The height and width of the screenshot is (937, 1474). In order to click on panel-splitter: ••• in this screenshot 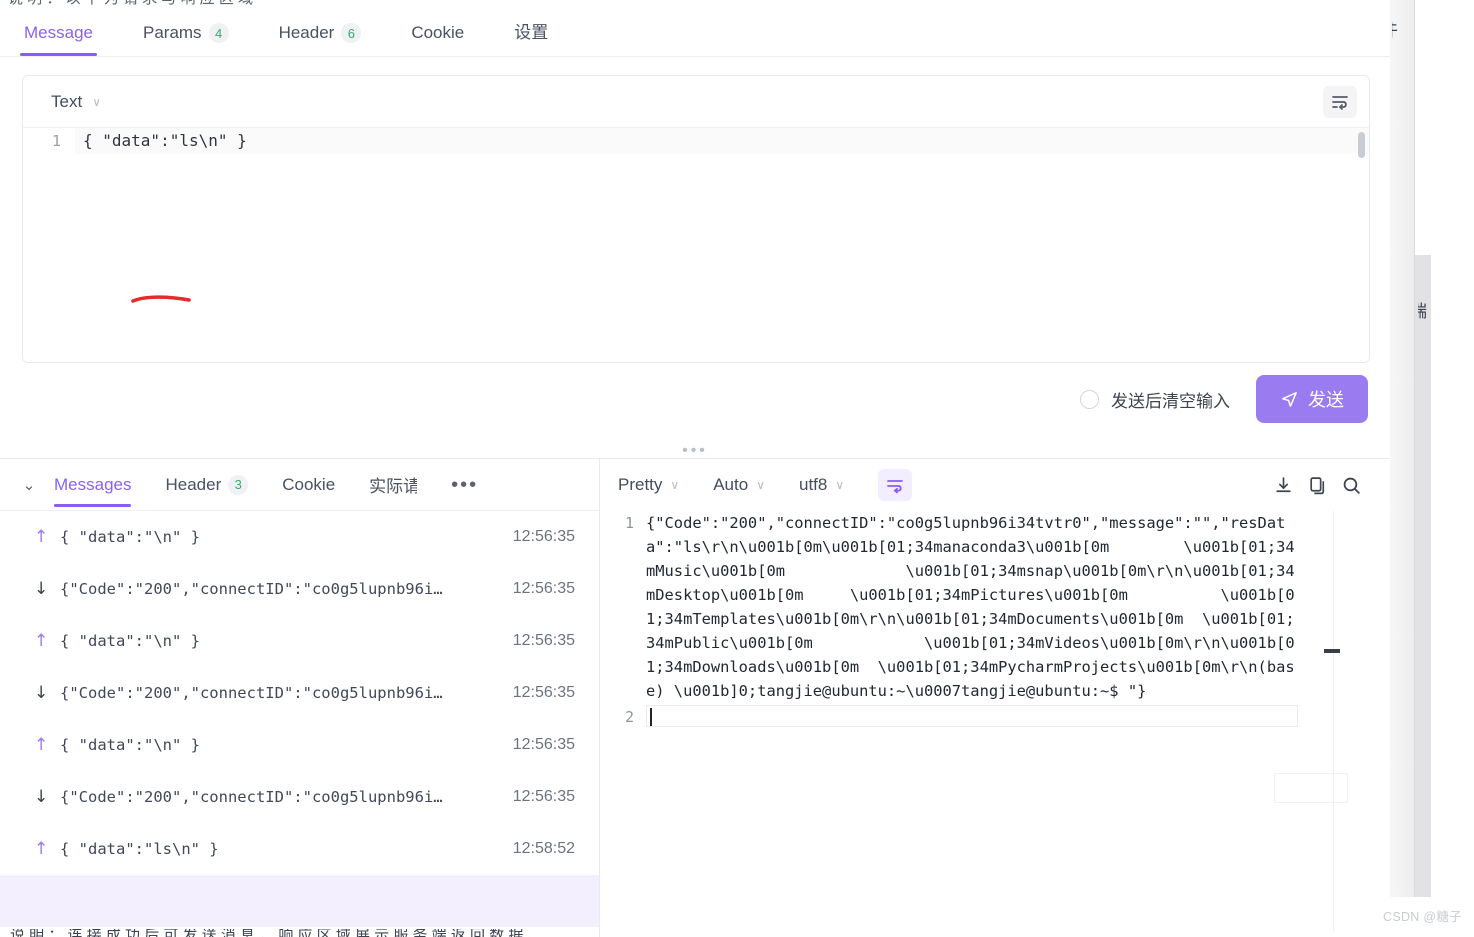, I will do `click(695, 450)`.